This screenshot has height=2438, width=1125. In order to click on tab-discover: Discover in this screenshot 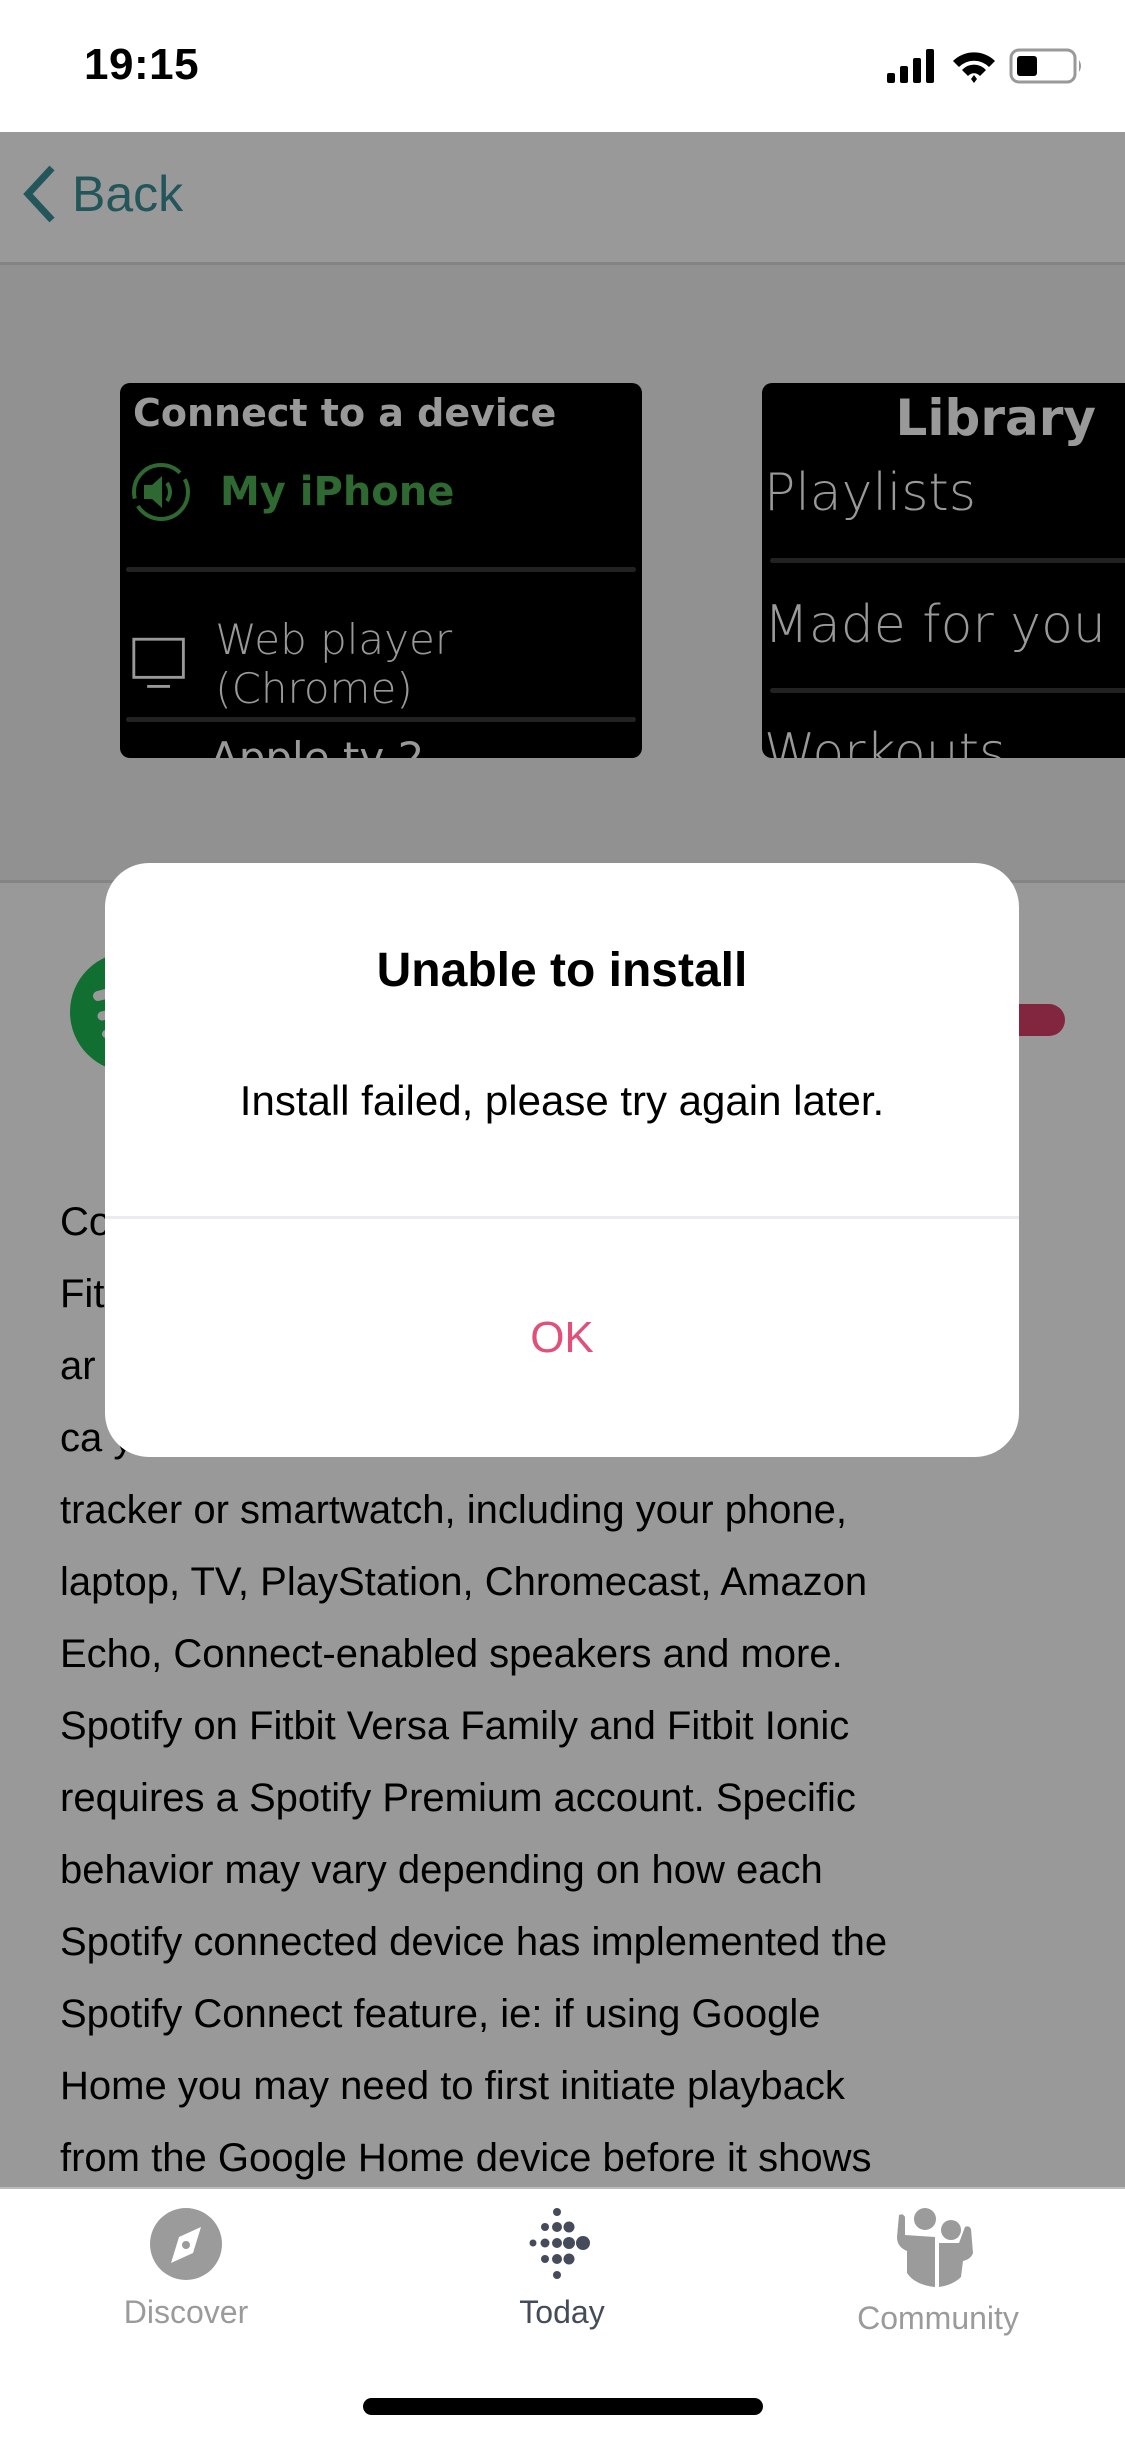, I will do `click(186, 2269)`.